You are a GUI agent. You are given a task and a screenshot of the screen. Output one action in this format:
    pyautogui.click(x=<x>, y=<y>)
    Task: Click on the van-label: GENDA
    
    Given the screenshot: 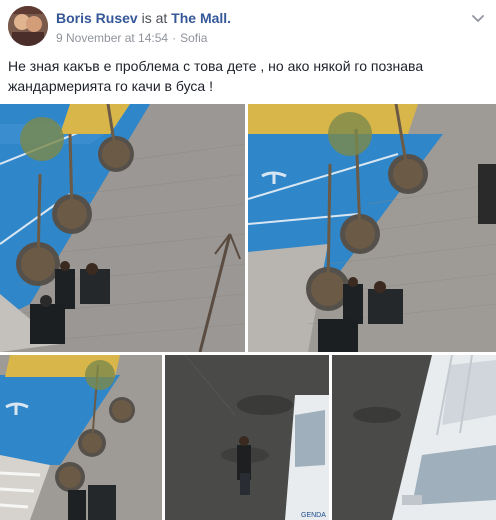 What is the action you would take?
    pyautogui.click(x=313, y=515)
    